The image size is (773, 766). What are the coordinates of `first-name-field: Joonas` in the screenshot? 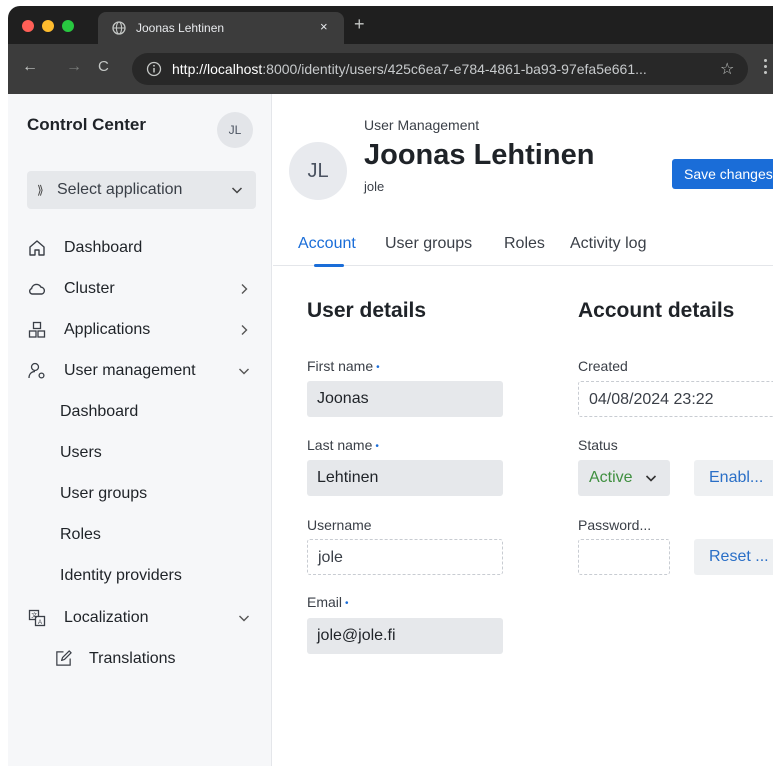 It's located at (405, 399).